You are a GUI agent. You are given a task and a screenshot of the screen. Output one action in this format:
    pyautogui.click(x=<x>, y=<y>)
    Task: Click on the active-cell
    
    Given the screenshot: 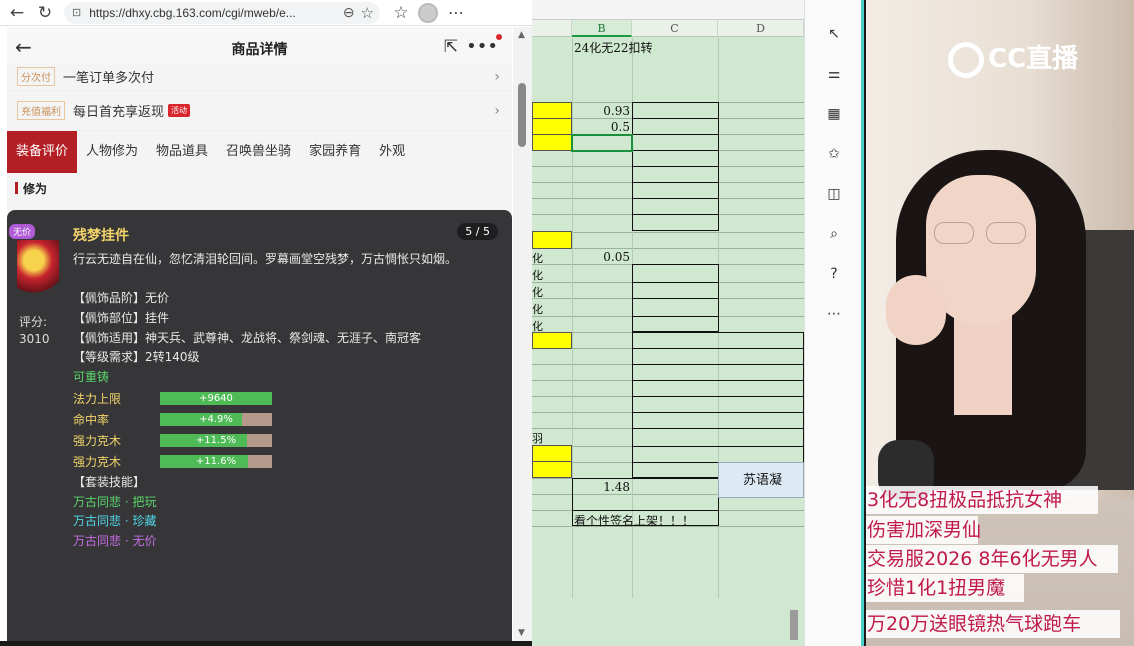 What is the action you would take?
    pyautogui.click(x=602, y=143)
    